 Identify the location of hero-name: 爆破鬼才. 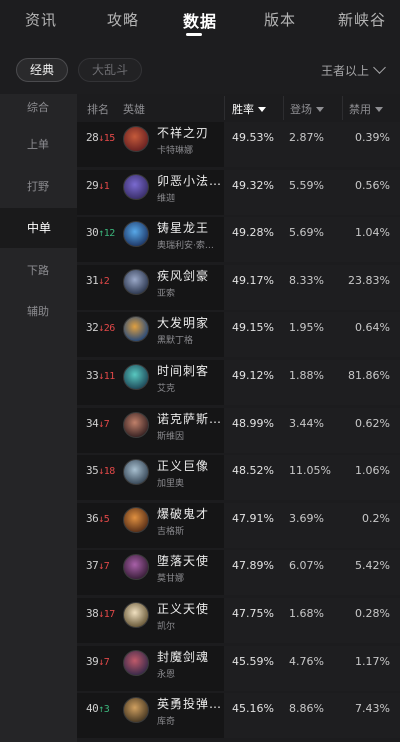
(183, 514).